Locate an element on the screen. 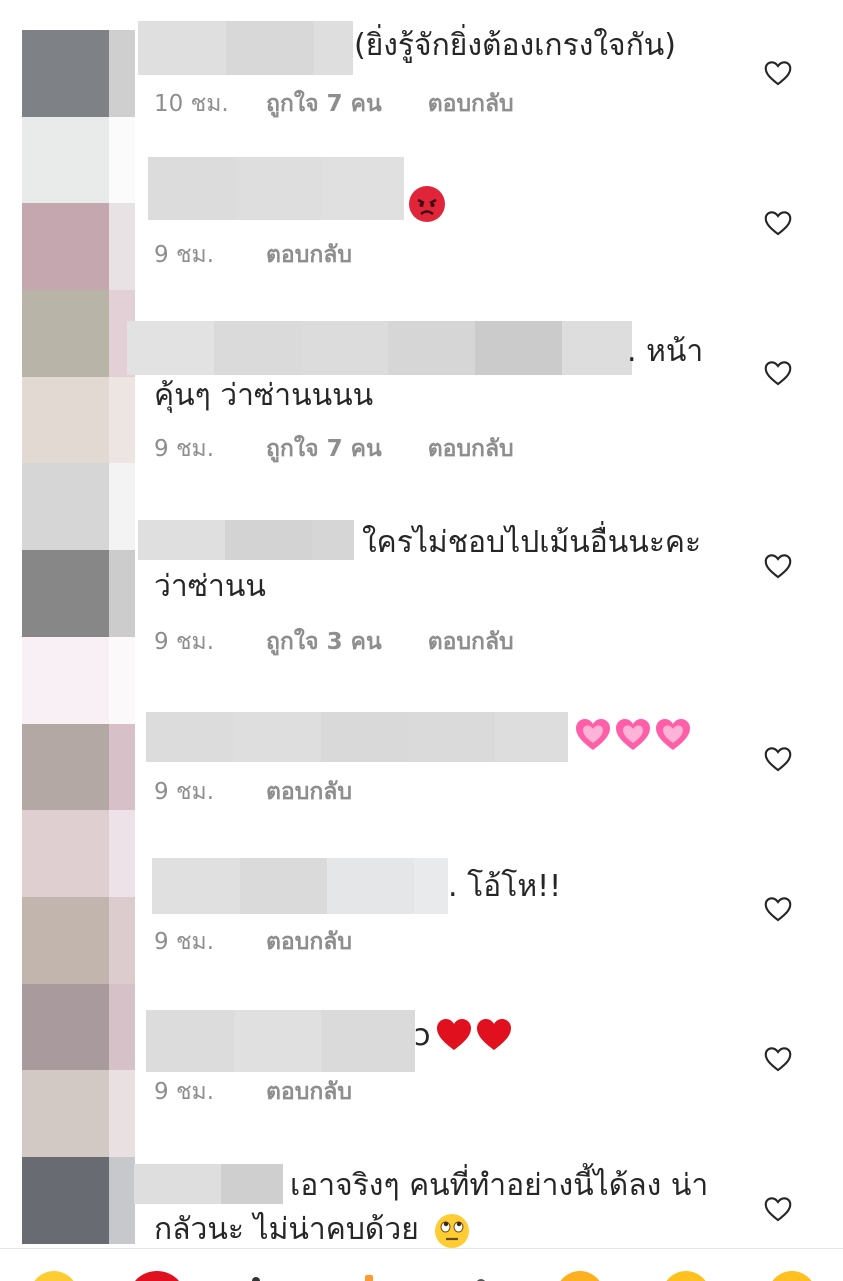  growing-heart-emoji is located at coordinates (633, 737).